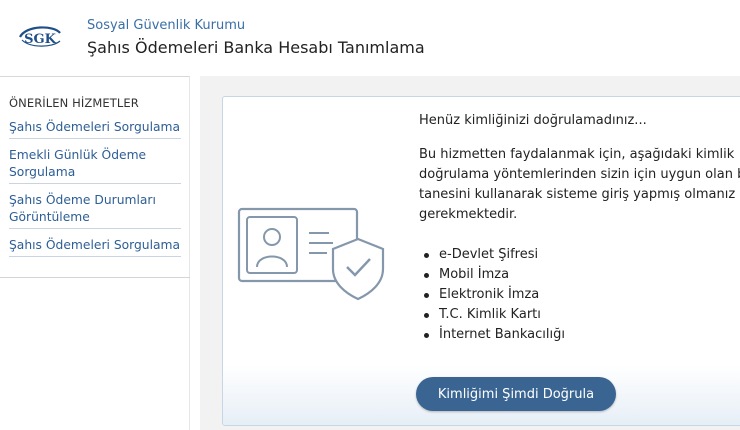 This screenshot has width=740, height=430. I want to click on logo-text: SGK, so click(40, 39).